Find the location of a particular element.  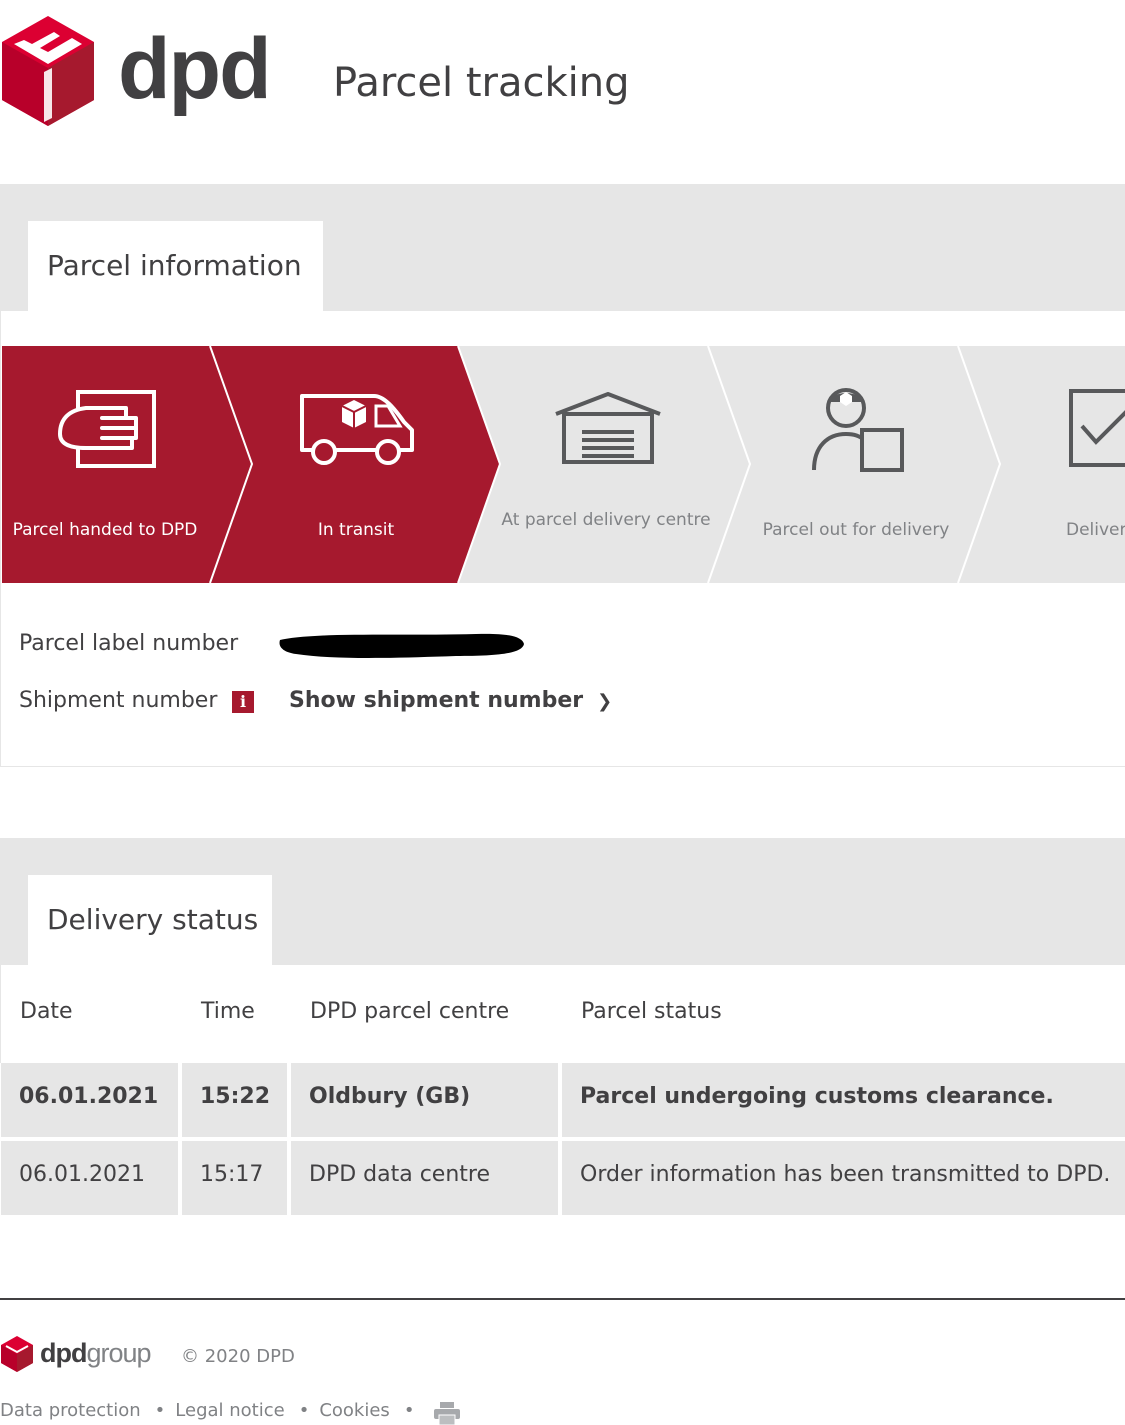

column-header-date: Date is located at coordinates (46, 1011).